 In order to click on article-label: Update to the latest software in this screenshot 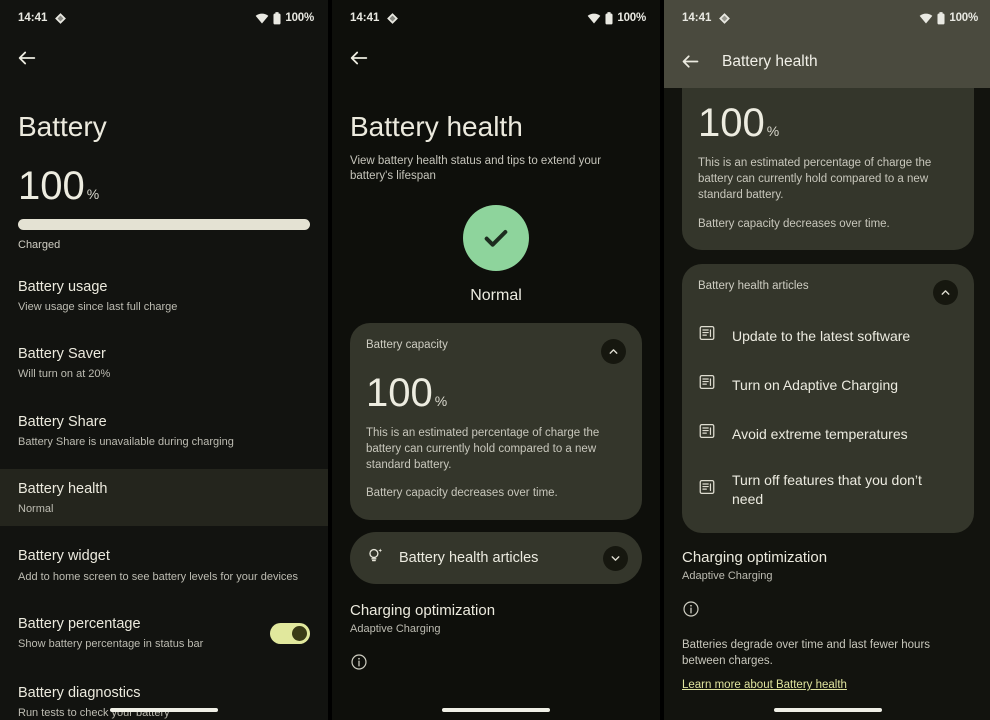, I will do `click(821, 335)`.